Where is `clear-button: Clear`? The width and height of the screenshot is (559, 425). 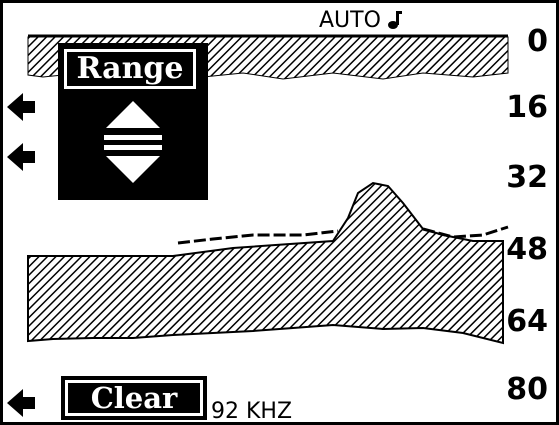
clear-button: Clear is located at coordinates (134, 398).